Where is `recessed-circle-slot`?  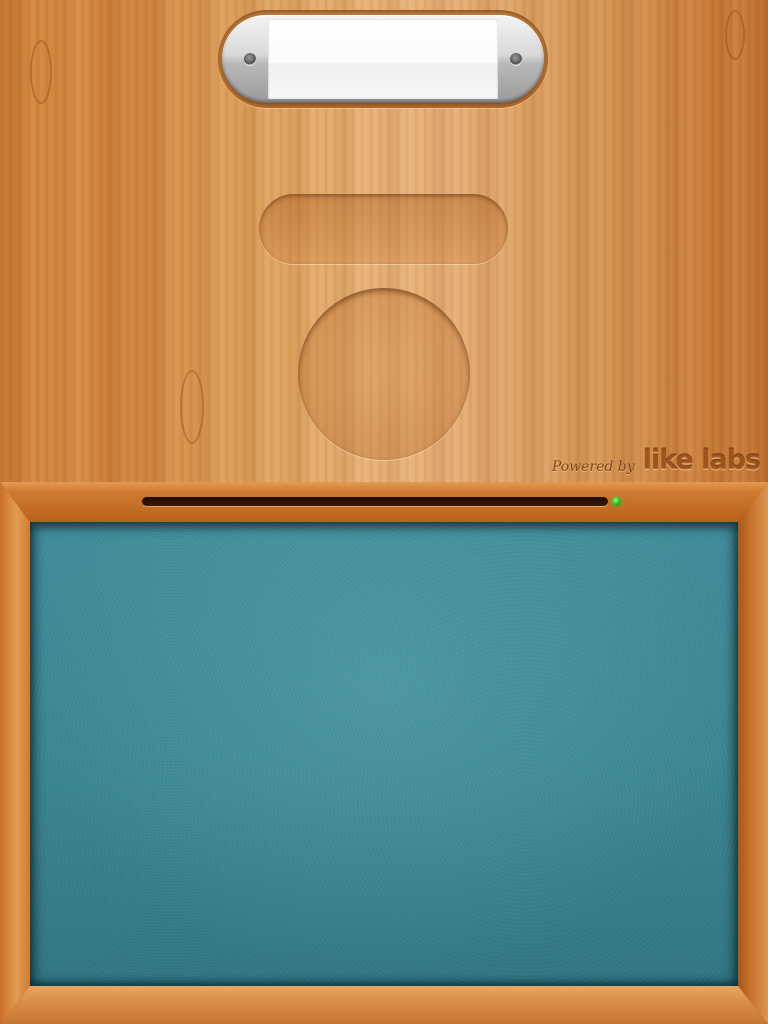 recessed-circle-slot is located at coordinates (384, 374).